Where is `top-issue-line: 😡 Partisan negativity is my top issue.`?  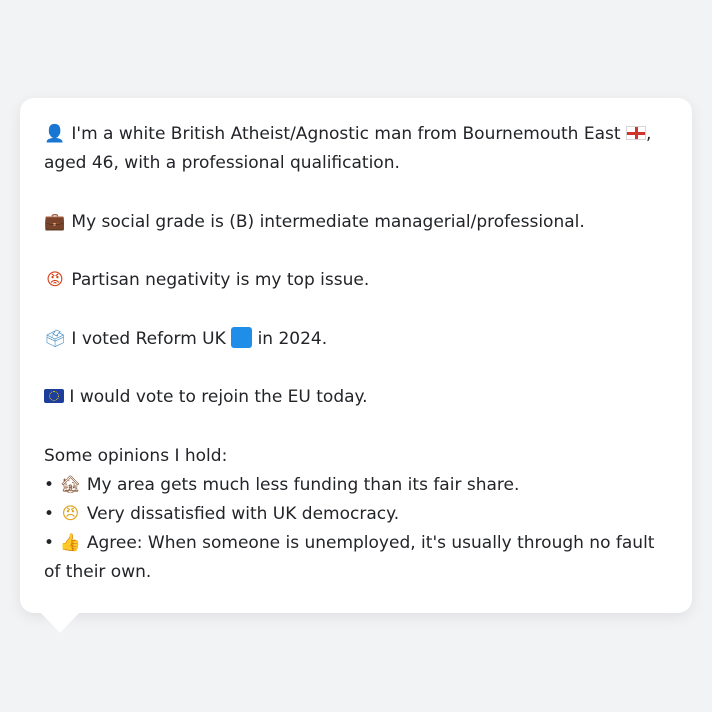
top-issue-line: 😡 Partisan negativity is my top issue. is located at coordinates (356, 280).